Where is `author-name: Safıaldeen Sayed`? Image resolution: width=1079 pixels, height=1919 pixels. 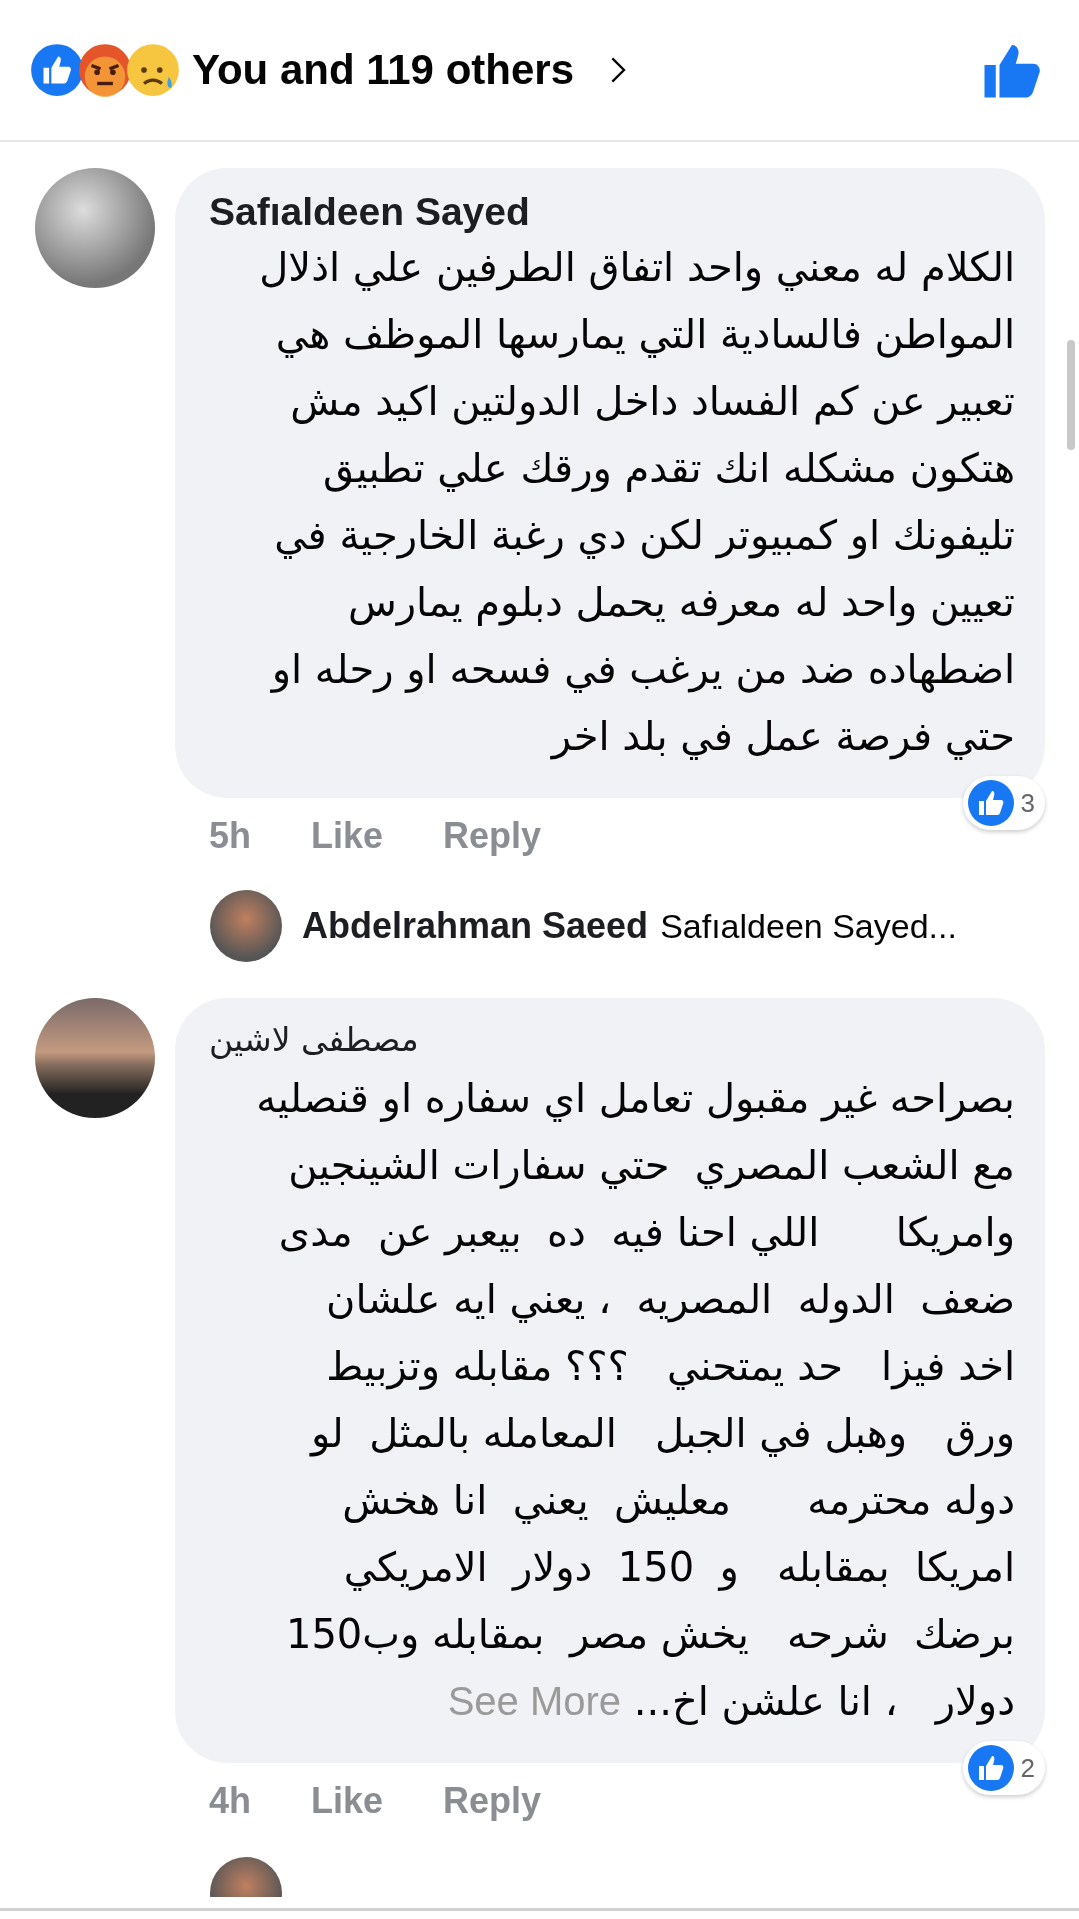 author-name: Safıaldeen Sayed is located at coordinates (369, 211).